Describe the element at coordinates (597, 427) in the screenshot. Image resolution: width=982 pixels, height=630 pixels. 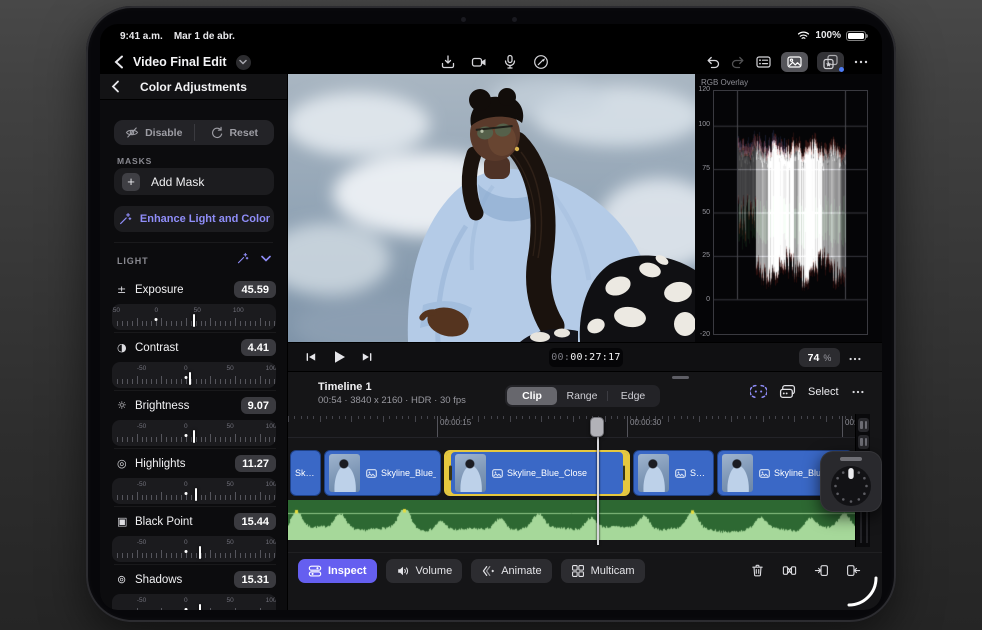
I see `playhead-handle` at that location.